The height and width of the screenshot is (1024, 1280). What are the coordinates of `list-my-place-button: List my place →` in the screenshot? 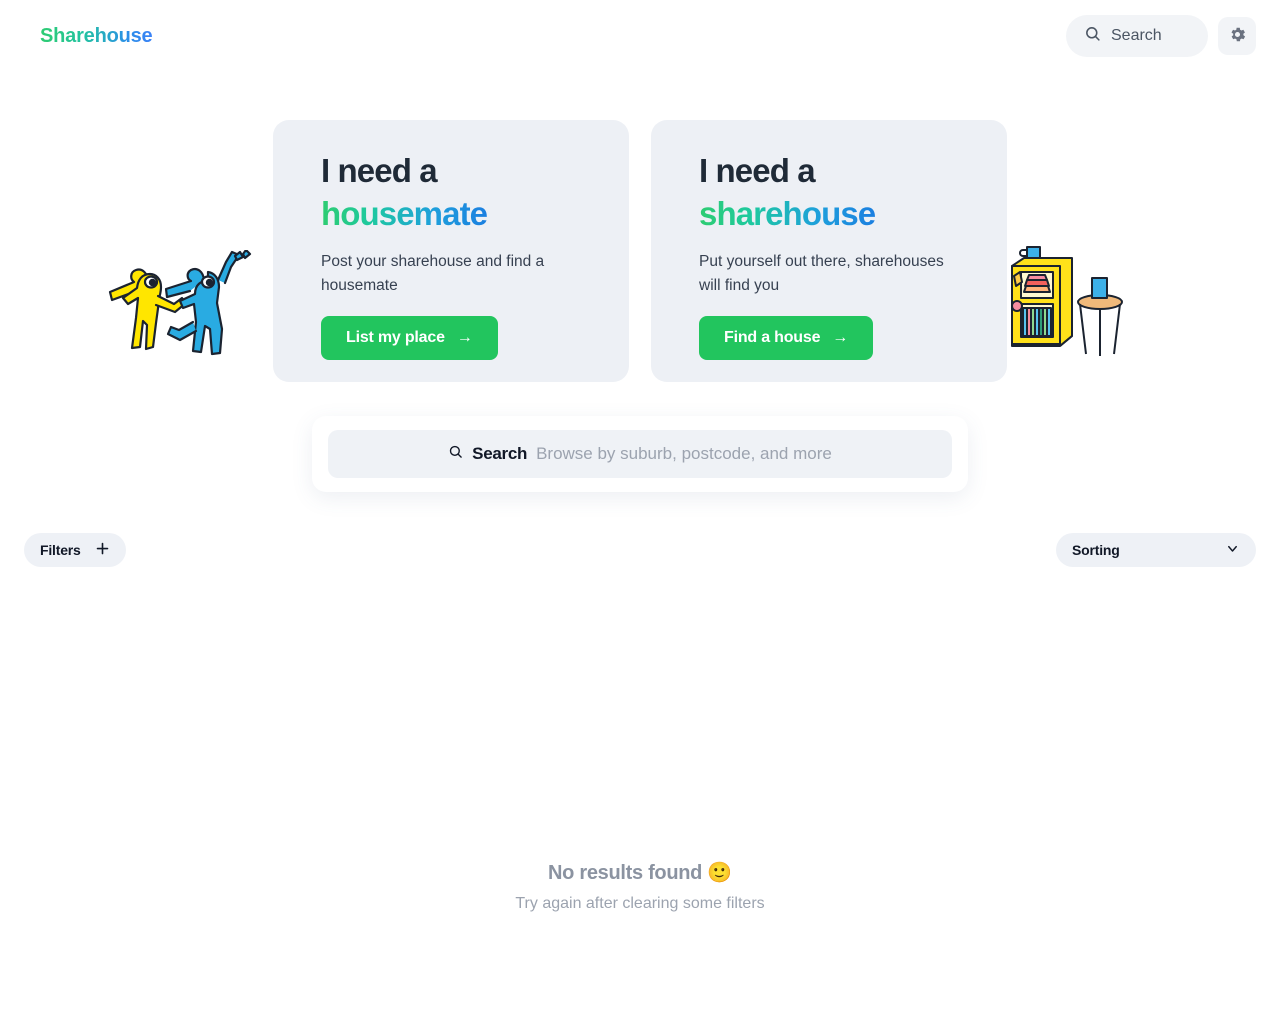 It's located at (409, 337).